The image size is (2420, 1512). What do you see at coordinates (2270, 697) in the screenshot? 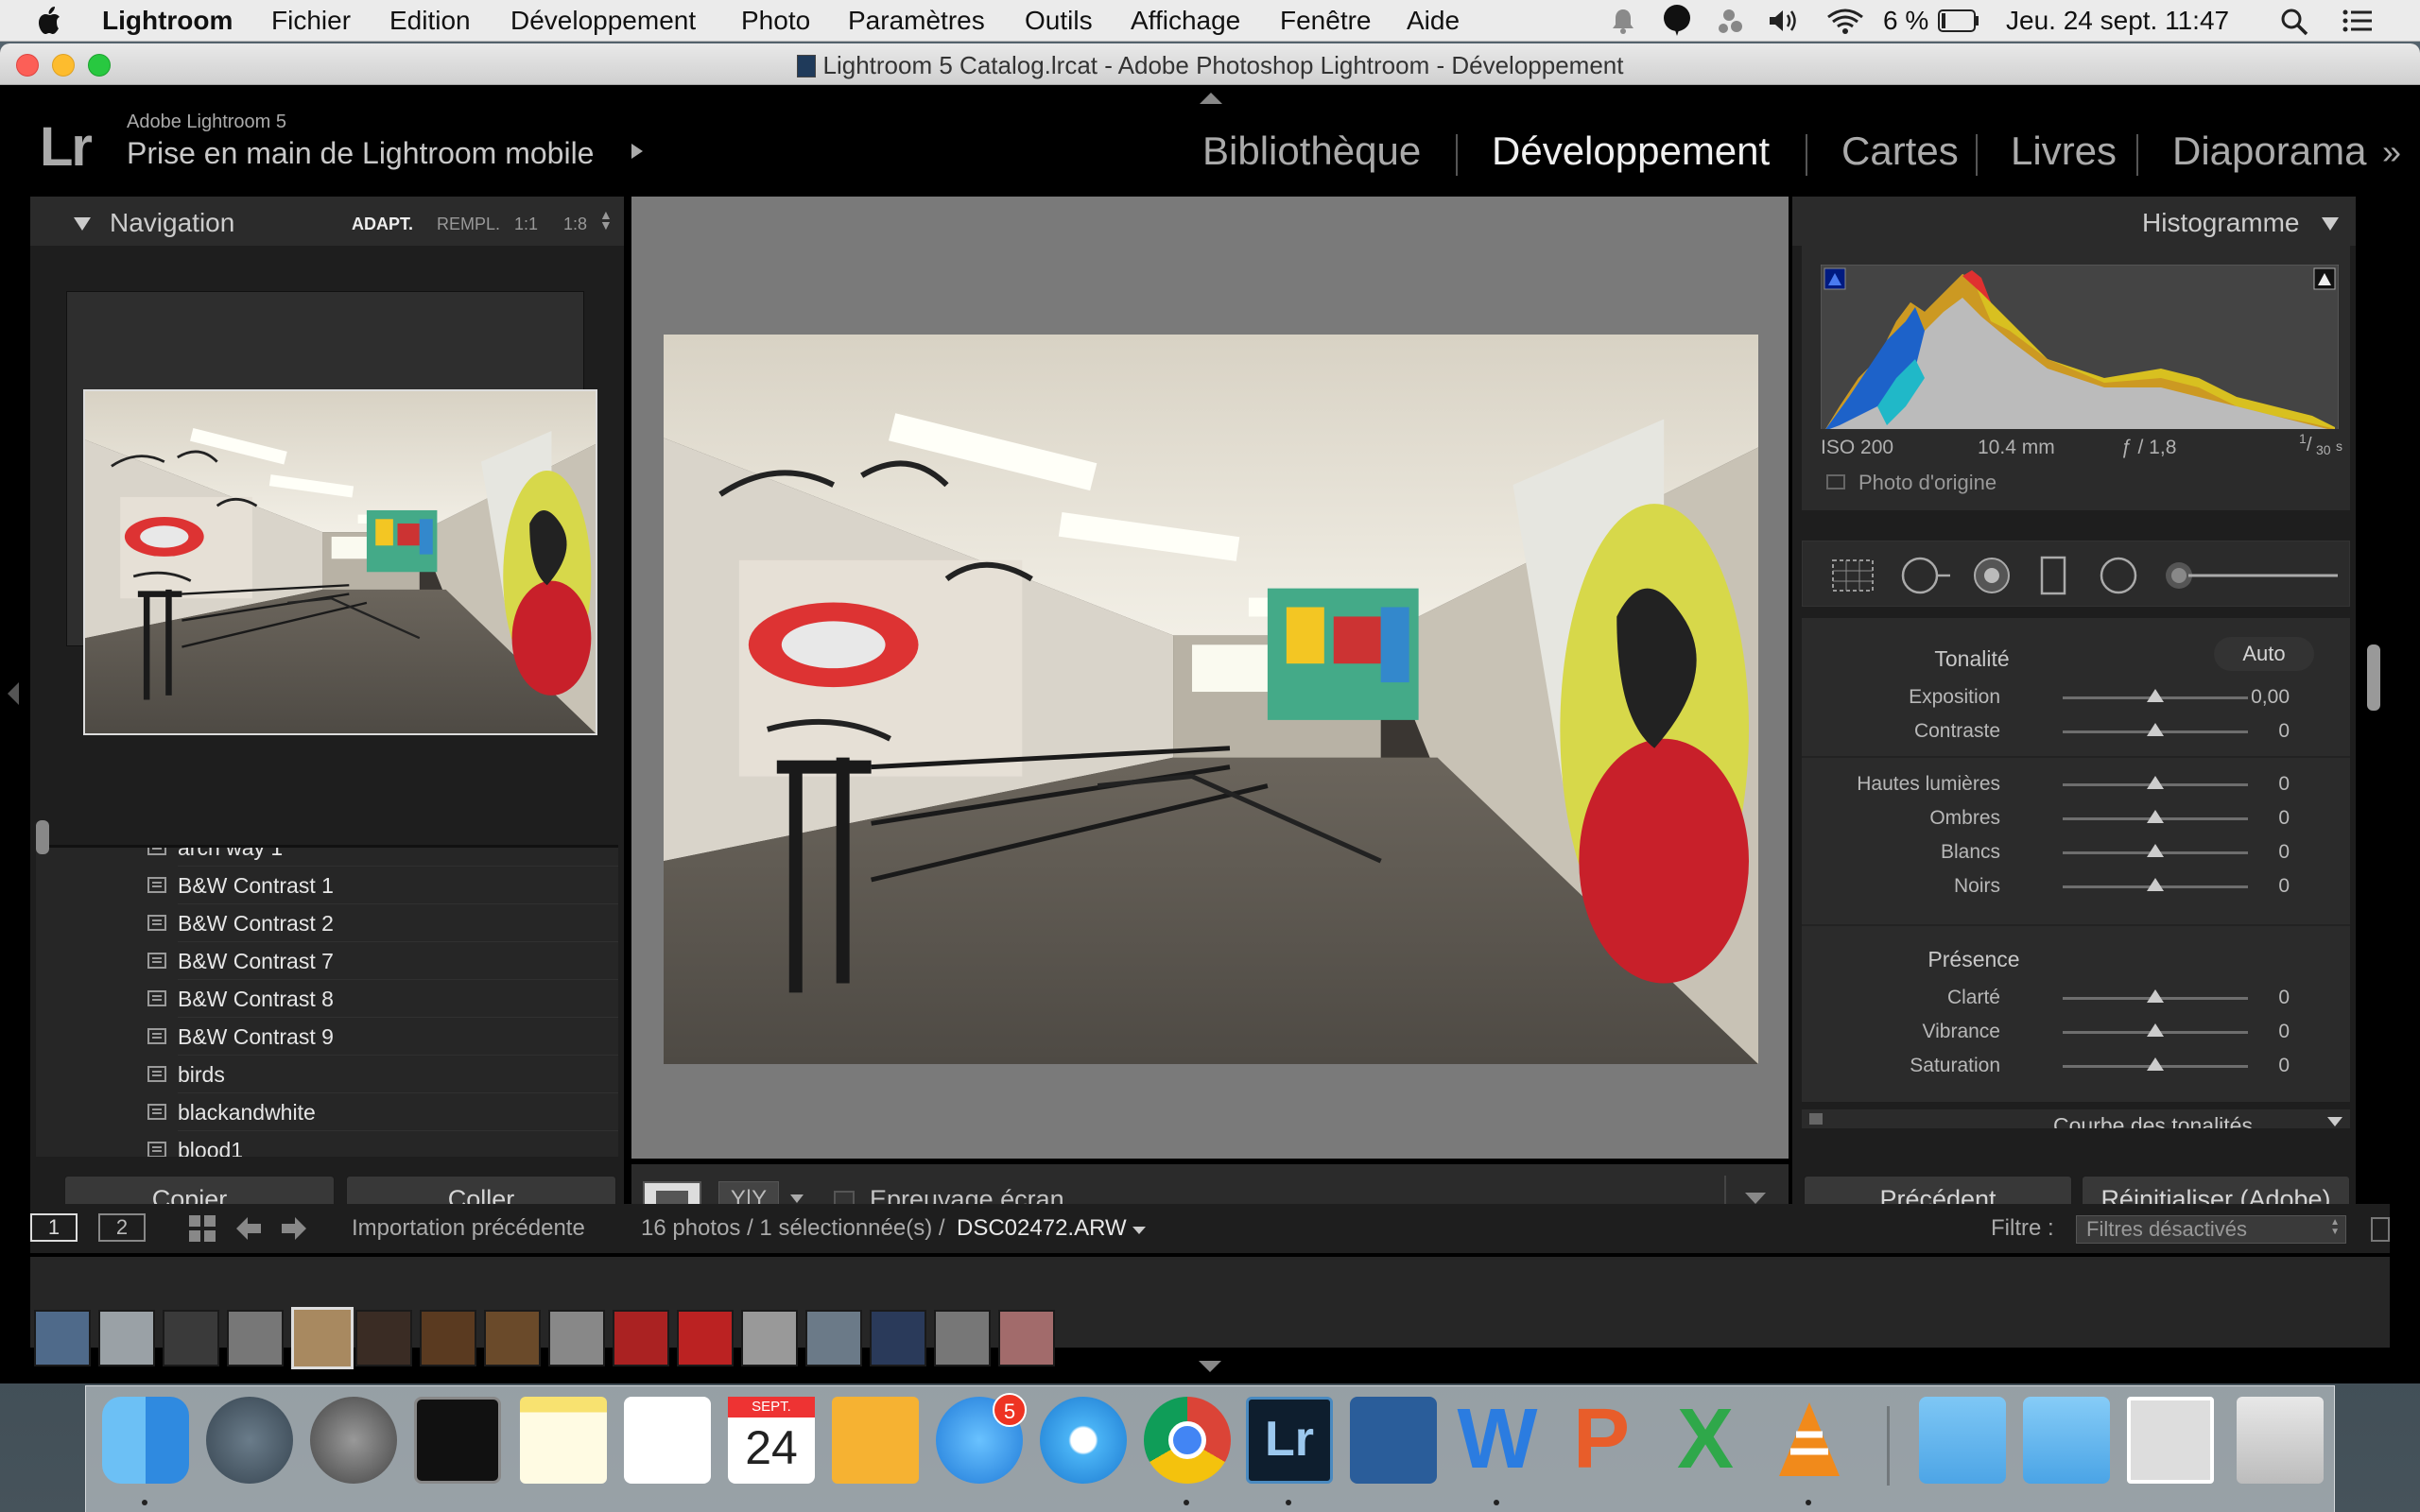
I see `slider-value: 0,00` at bounding box center [2270, 697].